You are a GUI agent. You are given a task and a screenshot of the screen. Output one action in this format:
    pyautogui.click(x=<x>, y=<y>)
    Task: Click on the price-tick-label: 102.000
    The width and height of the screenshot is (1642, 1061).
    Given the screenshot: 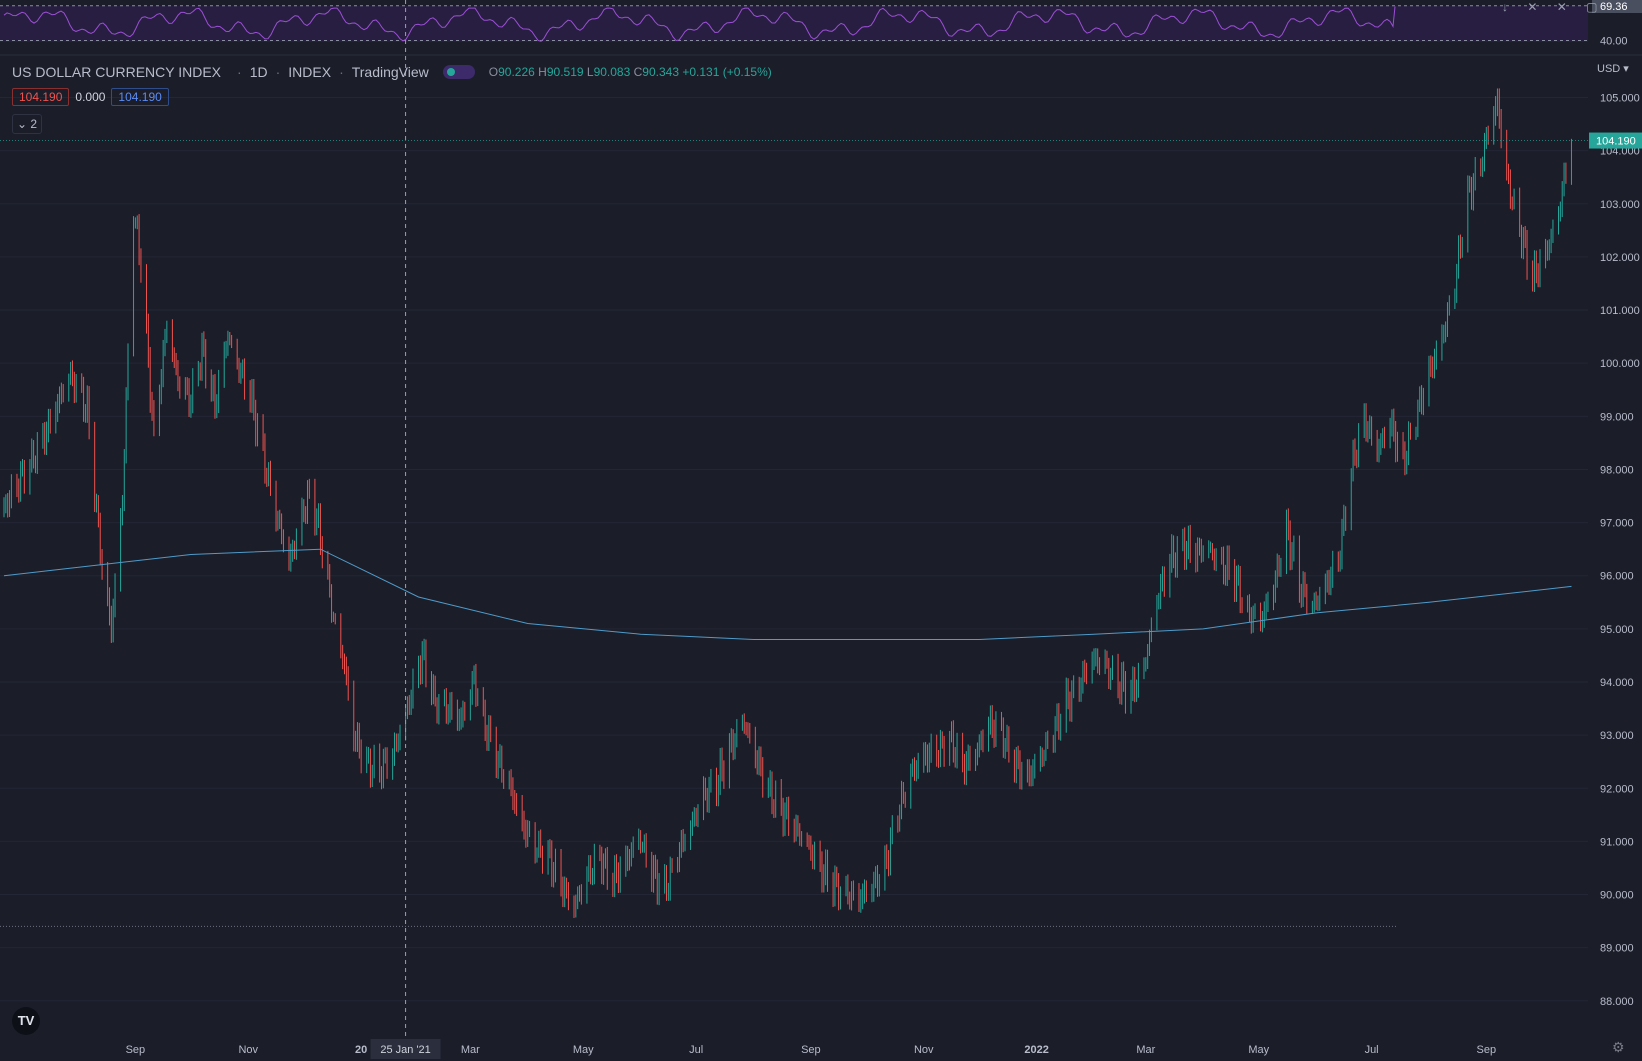 What is the action you would take?
    pyautogui.click(x=1620, y=258)
    